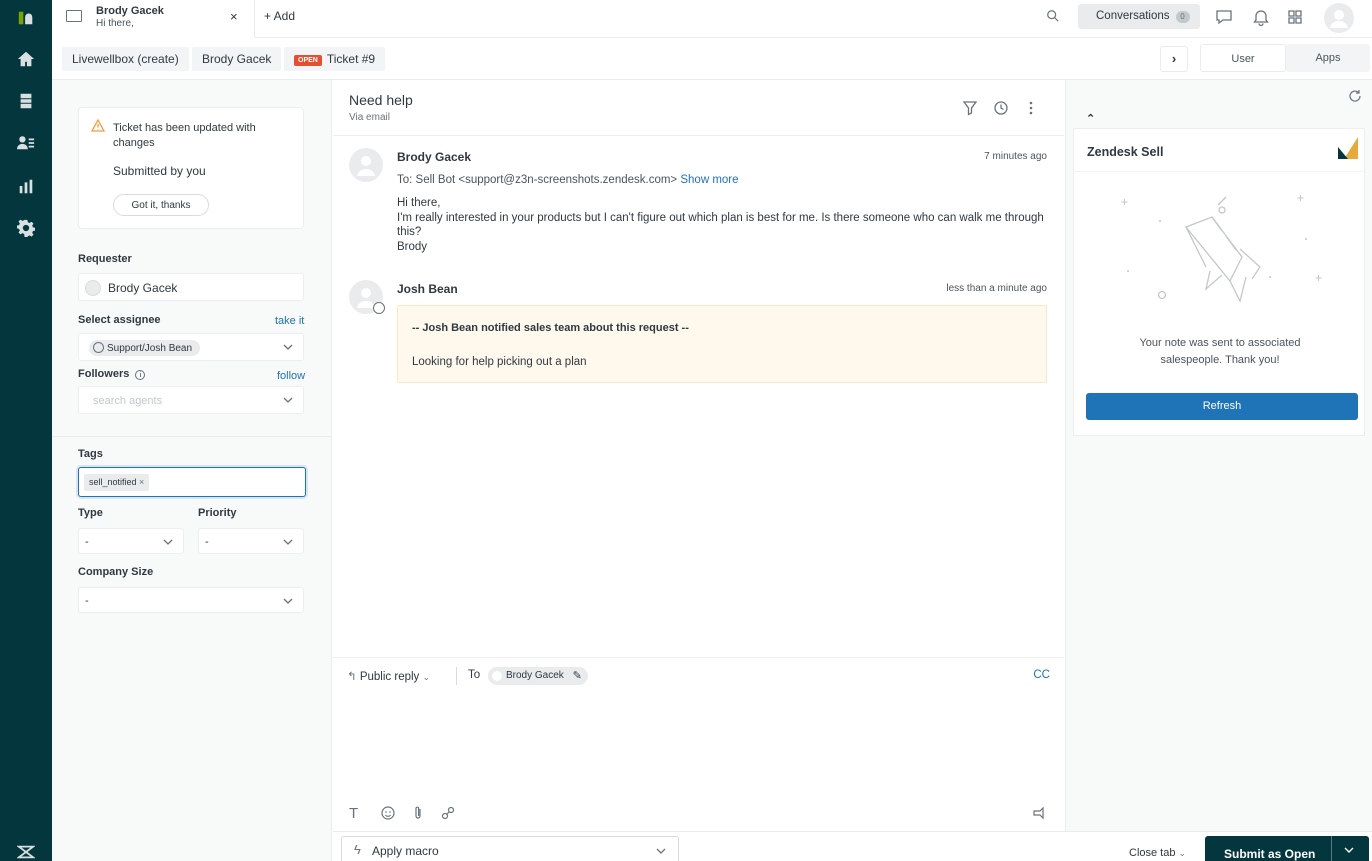 This screenshot has height=861, width=1372. Describe the element at coordinates (448, 813) in the screenshot. I see `link-icon` at that location.